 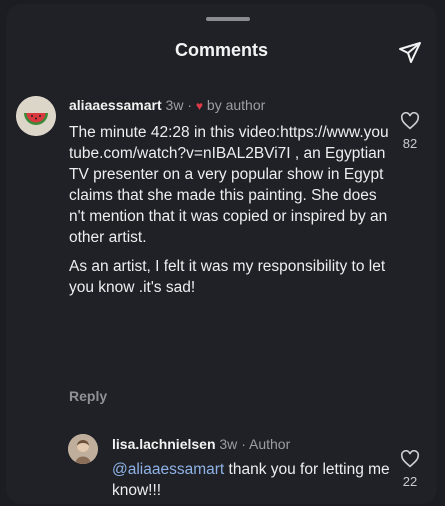 What do you see at coordinates (236, 105) in the screenshot?
I see `by-author-label: by author` at bounding box center [236, 105].